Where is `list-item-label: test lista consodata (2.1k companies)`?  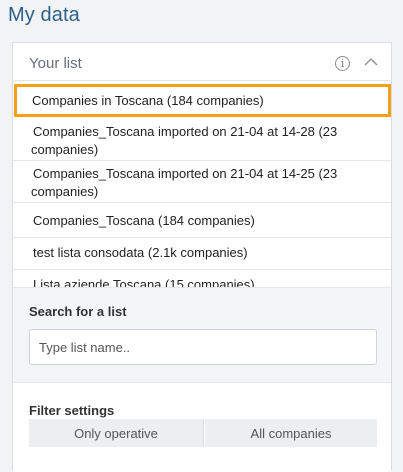 list-item-label: test lista consodata (2.1k companies) is located at coordinates (140, 252).